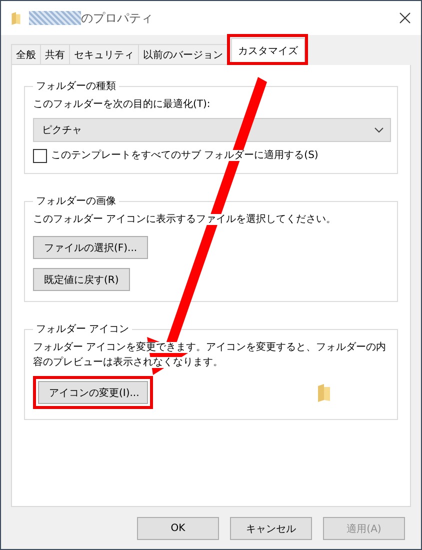 The image size is (422, 550). What do you see at coordinates (183, 54) in the screenshot?
I see `tab: 以前のバージョン` at bounding box center [183, 54].